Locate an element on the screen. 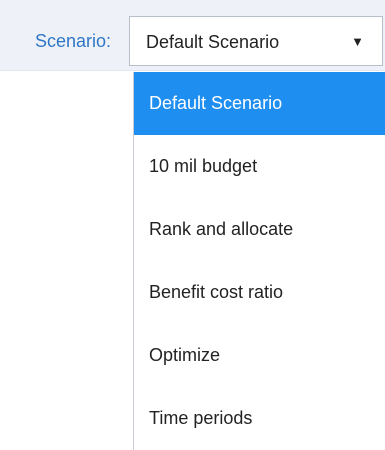 This screenshot has width=385, height=450. scenario-option-default: Default Scenario is located at coordinates (259, 103).